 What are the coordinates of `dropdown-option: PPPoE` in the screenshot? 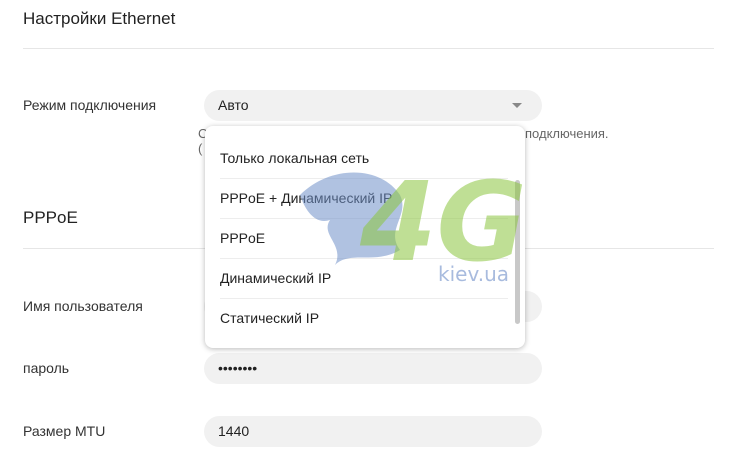 It's located at (364, 238).